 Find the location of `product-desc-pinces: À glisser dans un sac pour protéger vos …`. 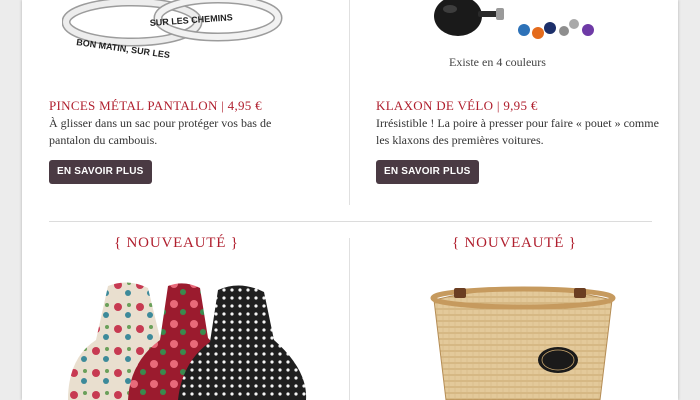

product-desc-pinces: À glisser dans un sac pour protéger vos … is located at coordinates (160, 131).